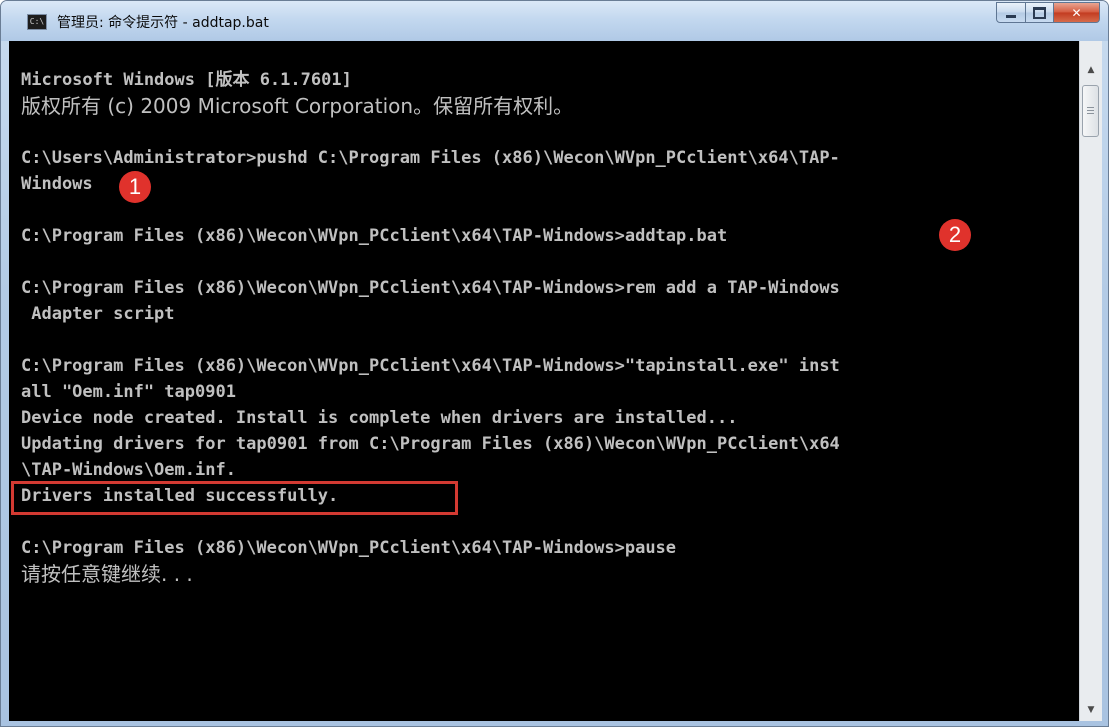  I want to click on title-bar: C:\ 管理员: 命令提示符 - addtap.bat ✕, so click(554, 21).